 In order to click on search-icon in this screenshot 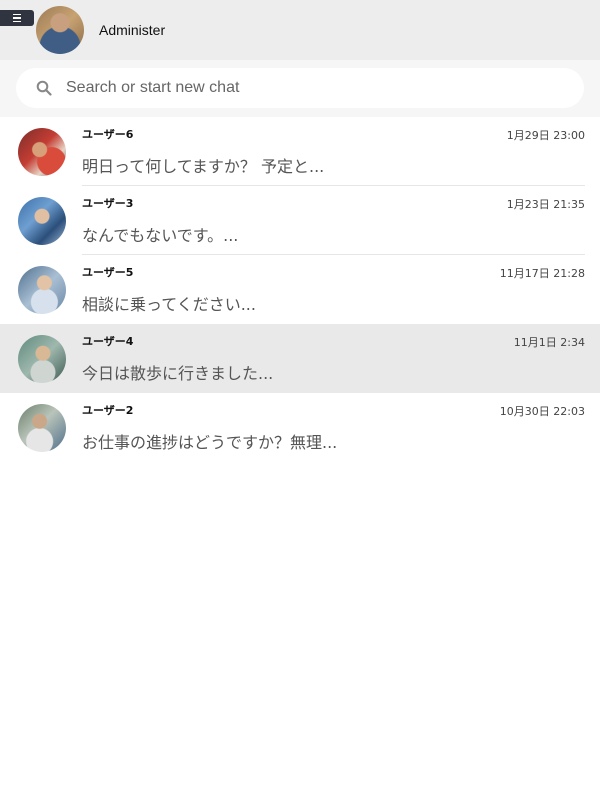, I will do `click(44, 88)`.